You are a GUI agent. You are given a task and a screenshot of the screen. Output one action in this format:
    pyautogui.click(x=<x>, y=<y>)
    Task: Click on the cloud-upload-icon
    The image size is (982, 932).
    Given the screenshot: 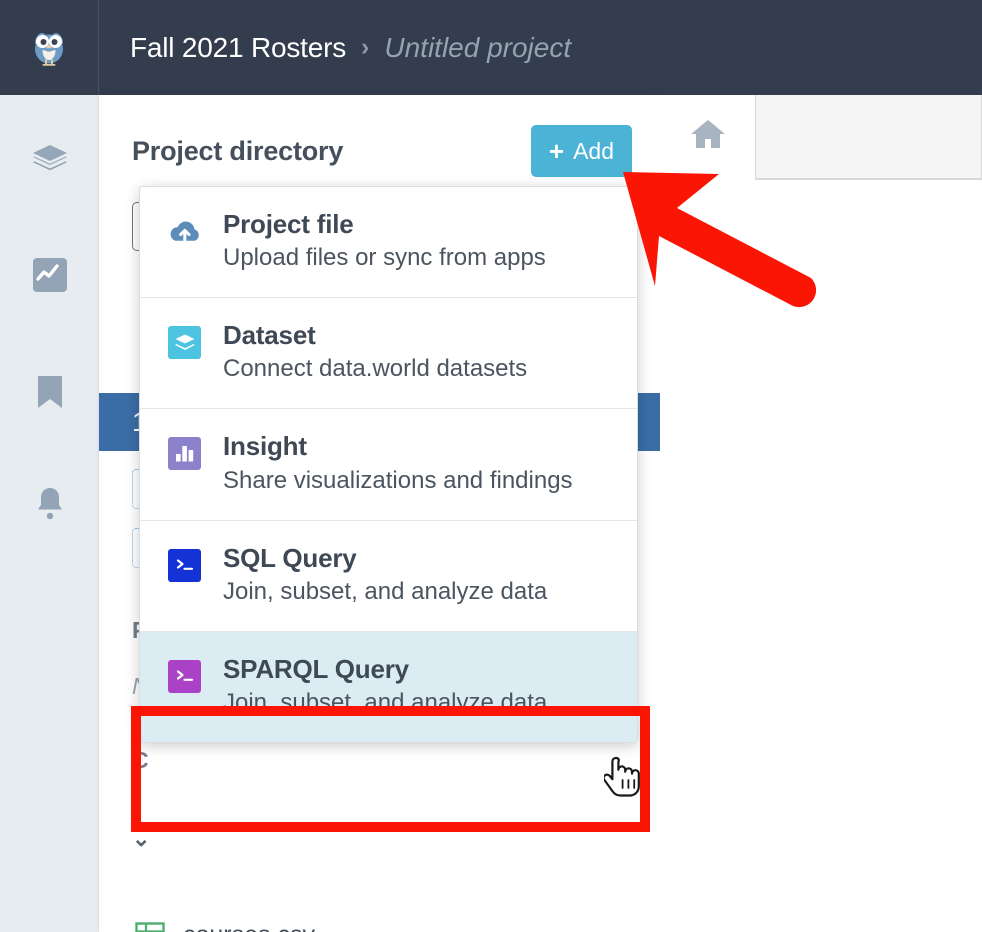 What is the action you would take?
    pyautogui.click(x=184, y=231)
    